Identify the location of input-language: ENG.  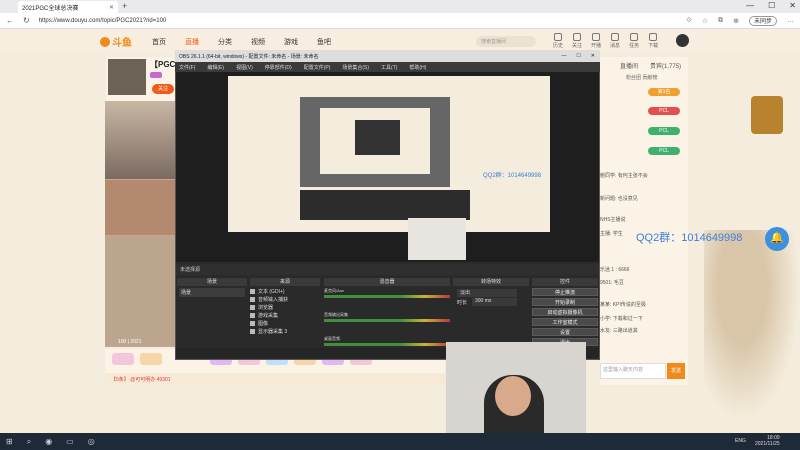
(740, 441).